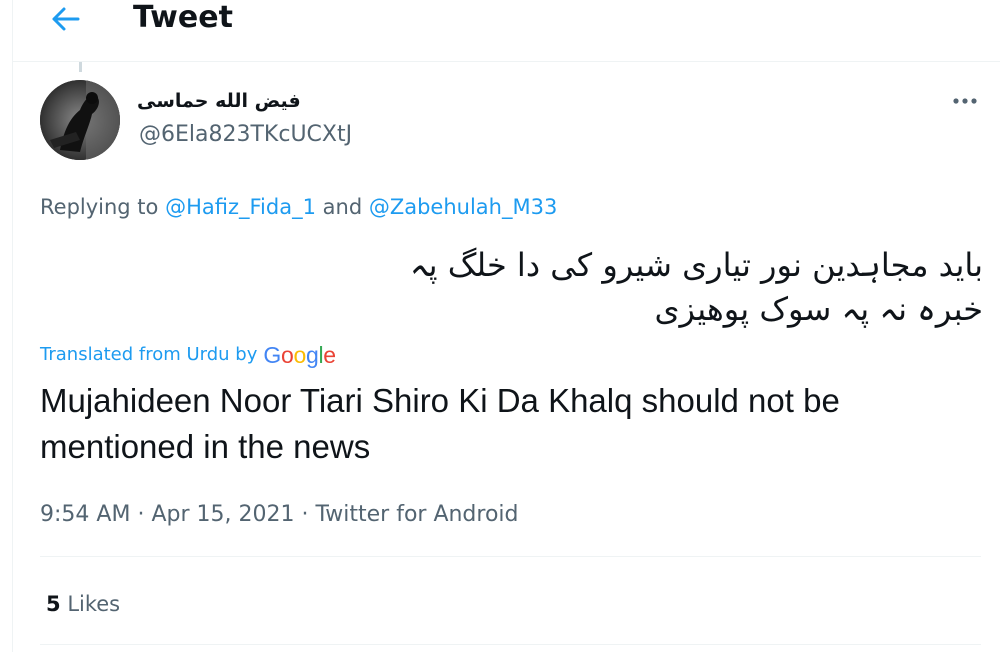 This screenshot has height=652, width=1000. I want to click on likes-count: 5, so click(53, 604).